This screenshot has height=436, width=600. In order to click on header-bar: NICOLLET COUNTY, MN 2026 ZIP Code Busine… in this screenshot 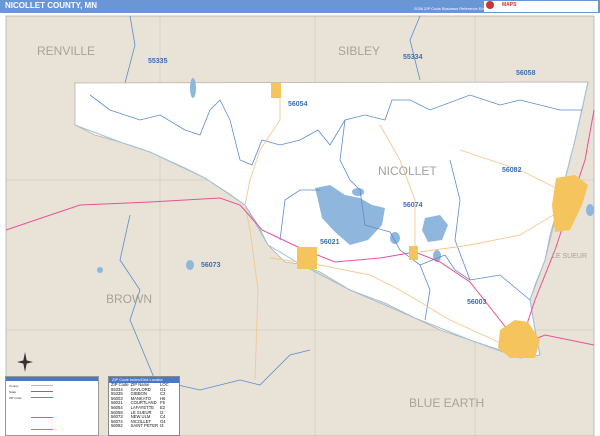, I will do `click(300, 6)`.